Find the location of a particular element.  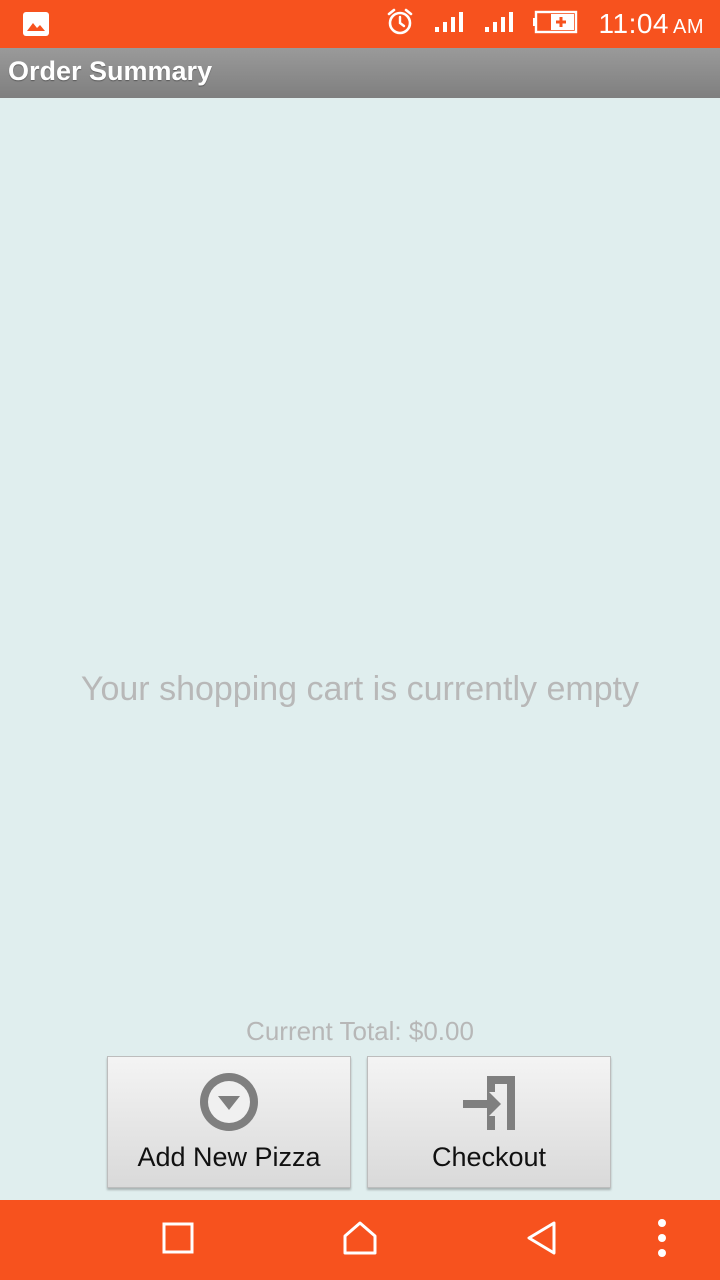

menu-icon is located at coordinates (662, 1240).